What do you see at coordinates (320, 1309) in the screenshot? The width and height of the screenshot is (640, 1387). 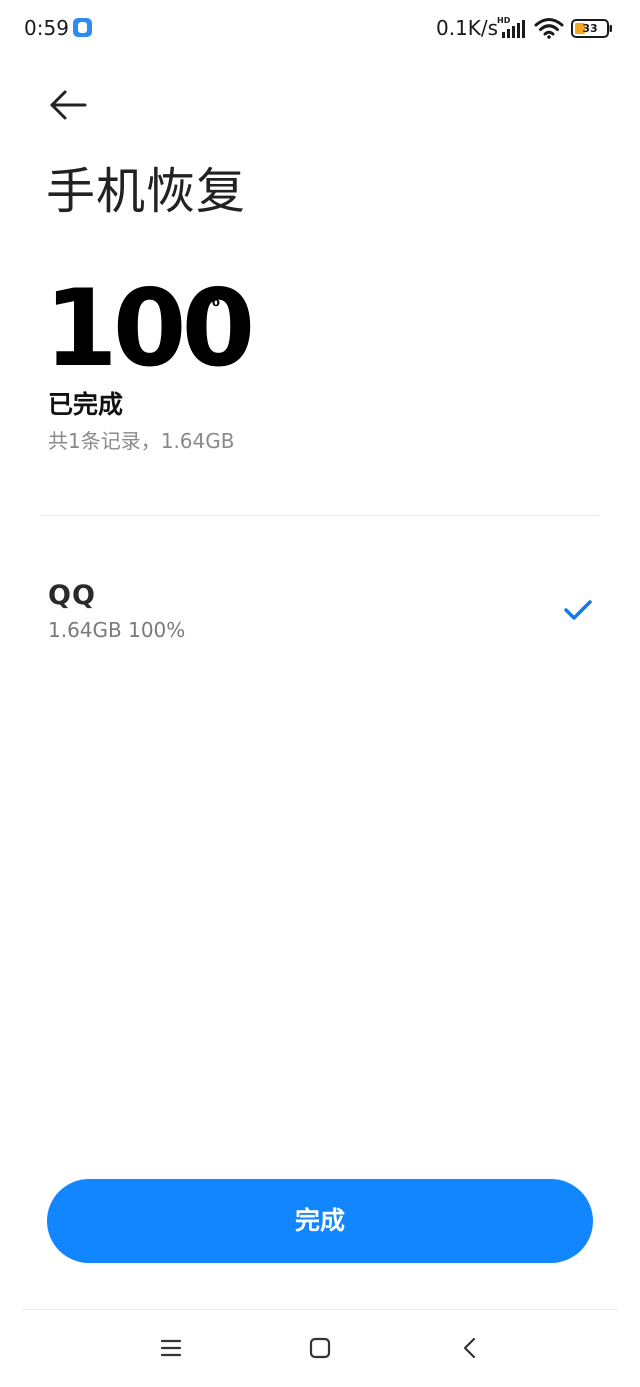 I see `nav-divider` at bounding box center [320, 1309].